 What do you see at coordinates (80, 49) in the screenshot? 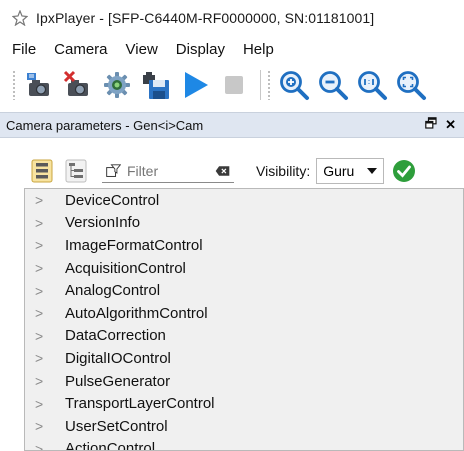
I see `menu-camera: Camera` at bounding box center [80, 49].